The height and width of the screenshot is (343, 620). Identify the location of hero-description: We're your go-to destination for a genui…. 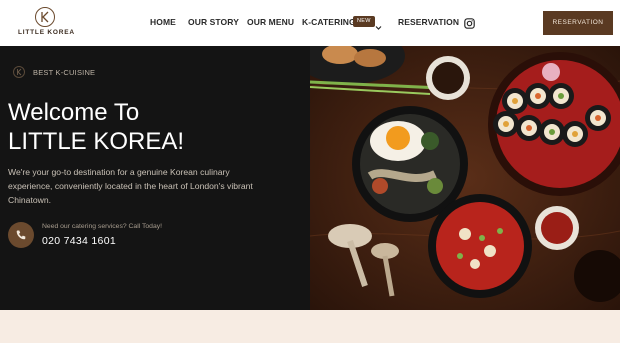
(130, 186).